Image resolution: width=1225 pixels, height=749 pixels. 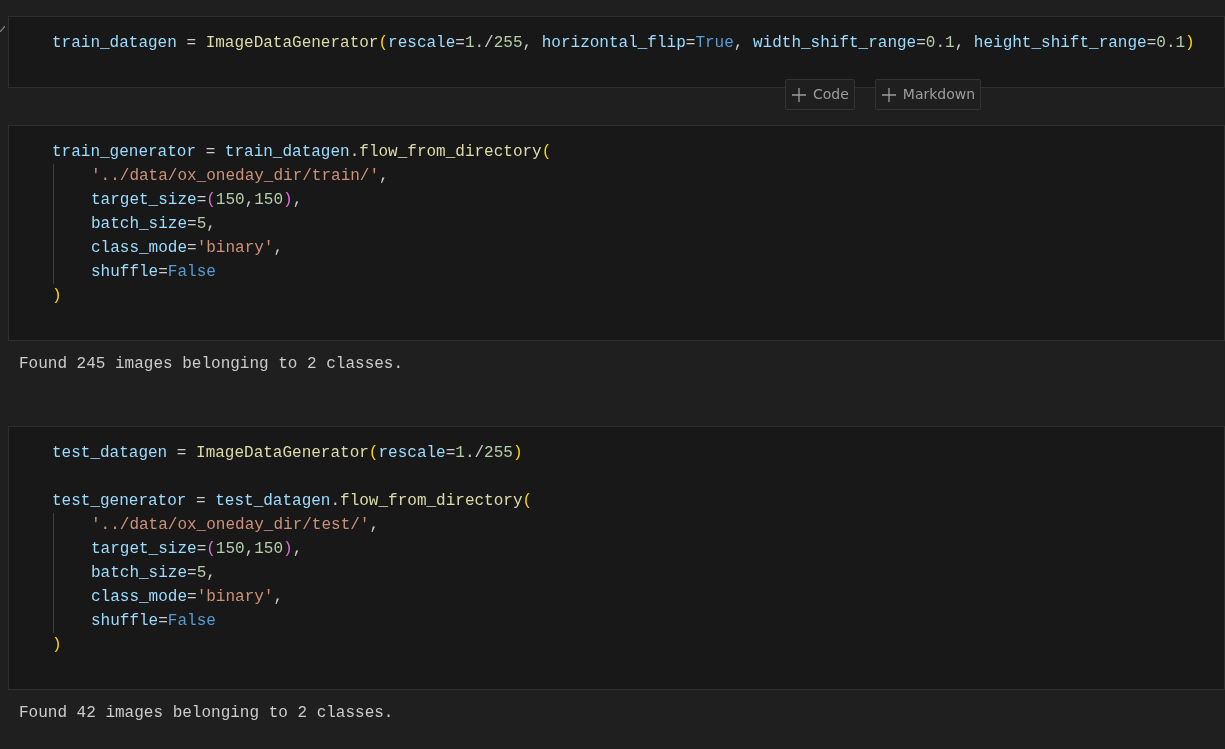 What do you see at coordinates (820, 94) in the screenshot?
I see `add-code-button: Code` at bounding box center [820, 94].